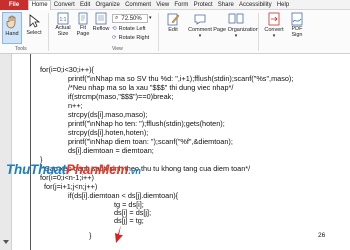 The image size is (350, 250). What do you see at coordinates (203, 5) in the screenshot?
I see `menu-protect: Protect` at bounding box center [203, 5].